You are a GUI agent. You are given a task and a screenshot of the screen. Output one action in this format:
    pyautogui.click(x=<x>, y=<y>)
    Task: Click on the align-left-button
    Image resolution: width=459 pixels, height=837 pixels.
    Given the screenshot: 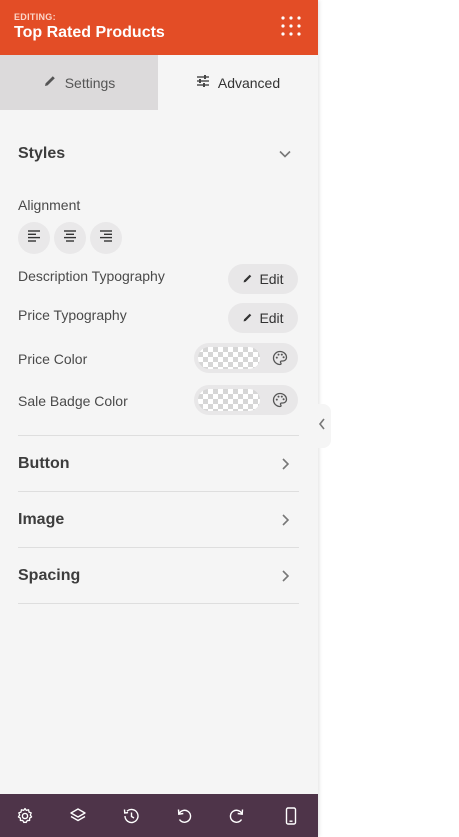 What is the action you would take?
    pyautogui.click(x=34, y=238)
    